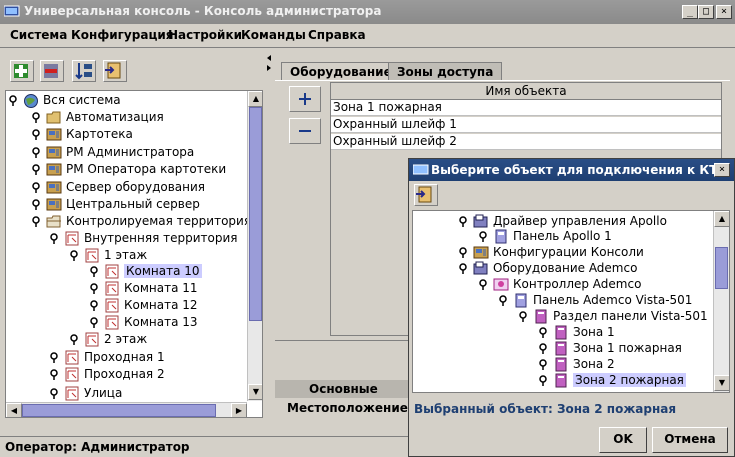 This screenshot has width=735, height=457. I want to click on tree-item: Контроллер Ademco, so click(533, 284).